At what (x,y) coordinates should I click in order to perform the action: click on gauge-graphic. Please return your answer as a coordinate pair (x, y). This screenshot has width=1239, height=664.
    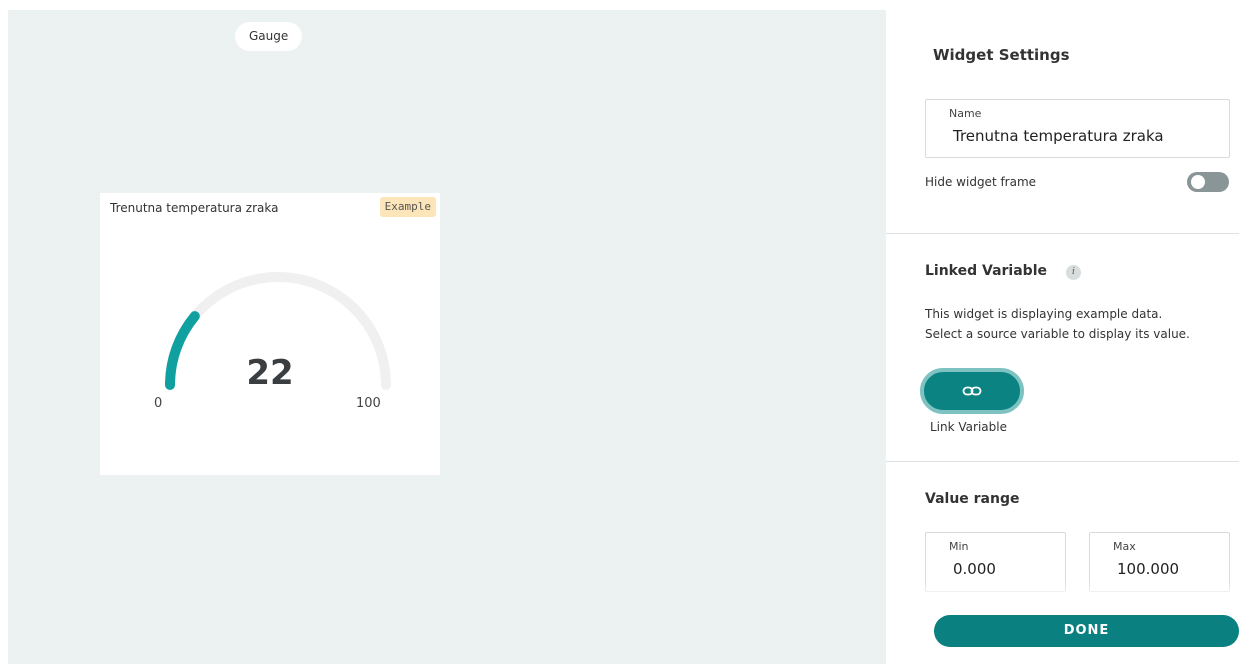
    Looking at the image, I should click on (278, 331).